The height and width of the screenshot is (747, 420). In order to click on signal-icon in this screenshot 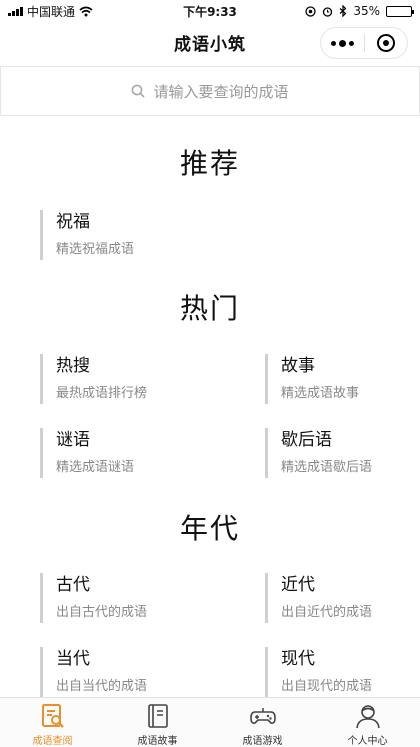, I will do `click(15, 11)`.